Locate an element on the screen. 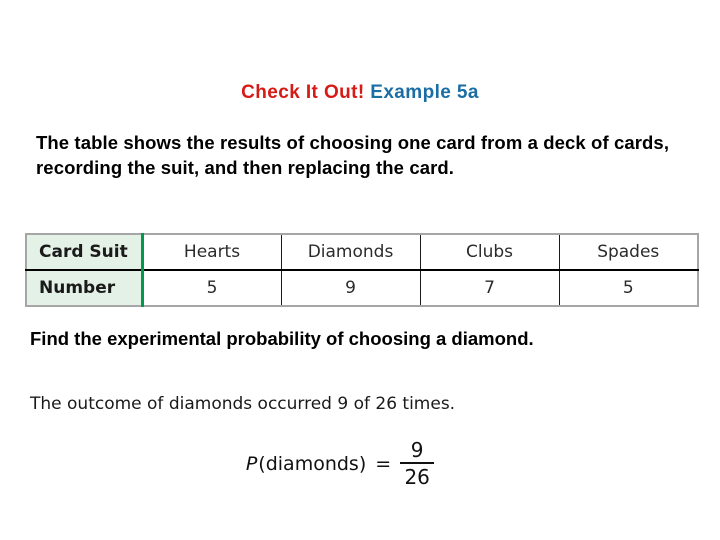 The image size is (720, 540). table-cell-spades-count: 5 is located at coordinates (628, 288).